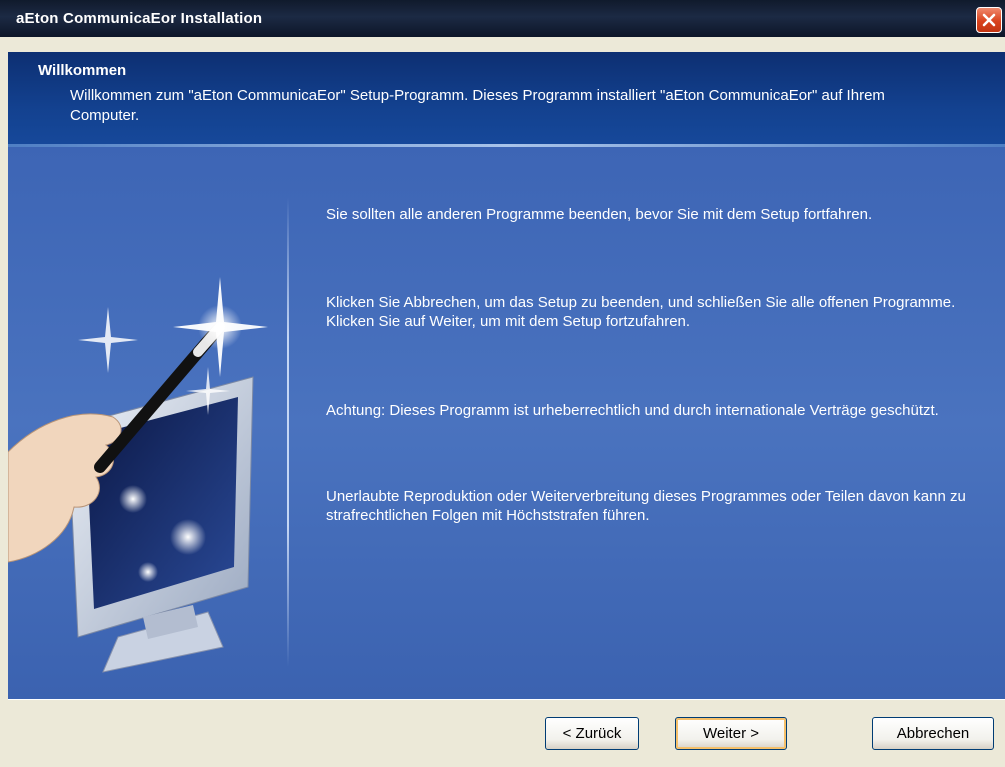  What do you see at coordinates (82, 70) in the screenshot?
I see `header-title: Willkommen` at bounding box center [82, 70].